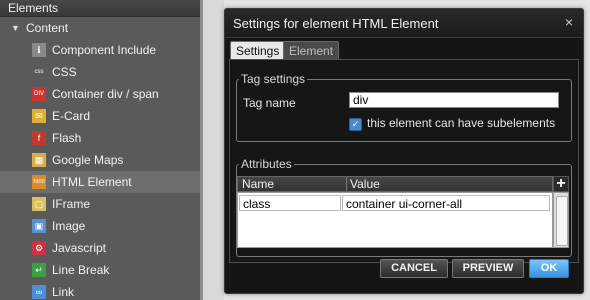  Describe the element at coordinates (71, 116) in the screenshot. I see `tree-item-label: E-Card` at that location.